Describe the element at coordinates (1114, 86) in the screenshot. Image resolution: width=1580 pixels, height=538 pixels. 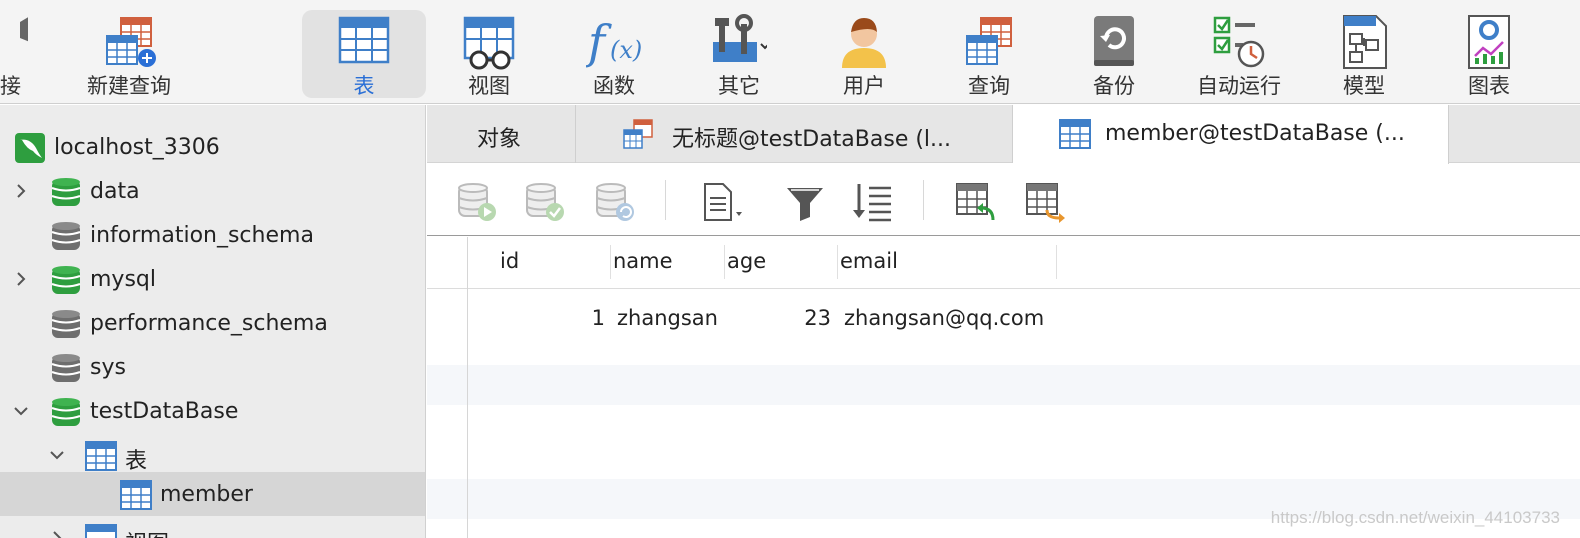
I see `backup-label: 备份` at that location.